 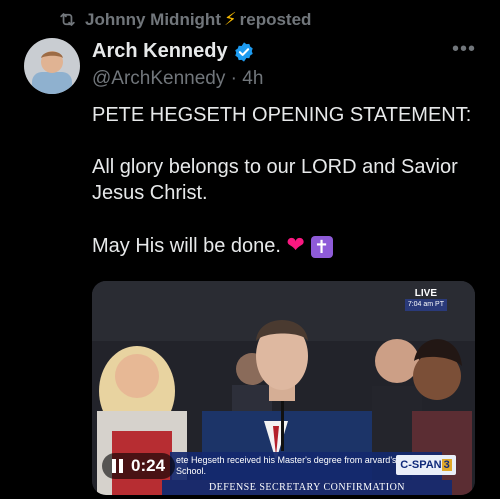 I want to click on network-logo: C-SPAN 3, so click(x=426, y=465).